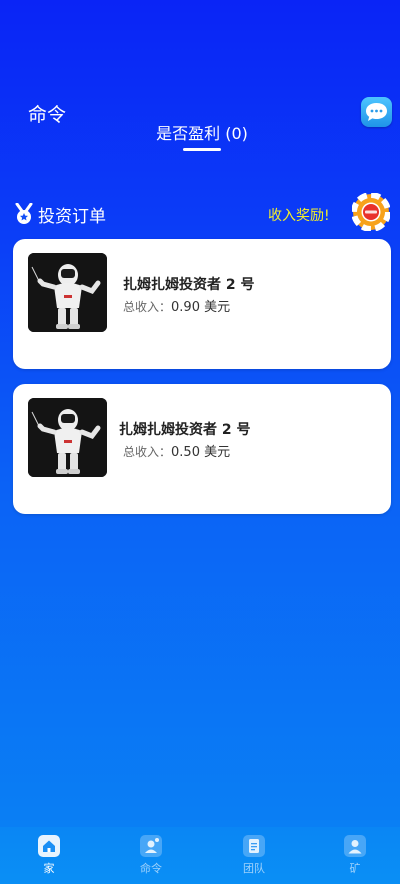  I want to click on nav-item-mine: 矿, so click(355, 855).